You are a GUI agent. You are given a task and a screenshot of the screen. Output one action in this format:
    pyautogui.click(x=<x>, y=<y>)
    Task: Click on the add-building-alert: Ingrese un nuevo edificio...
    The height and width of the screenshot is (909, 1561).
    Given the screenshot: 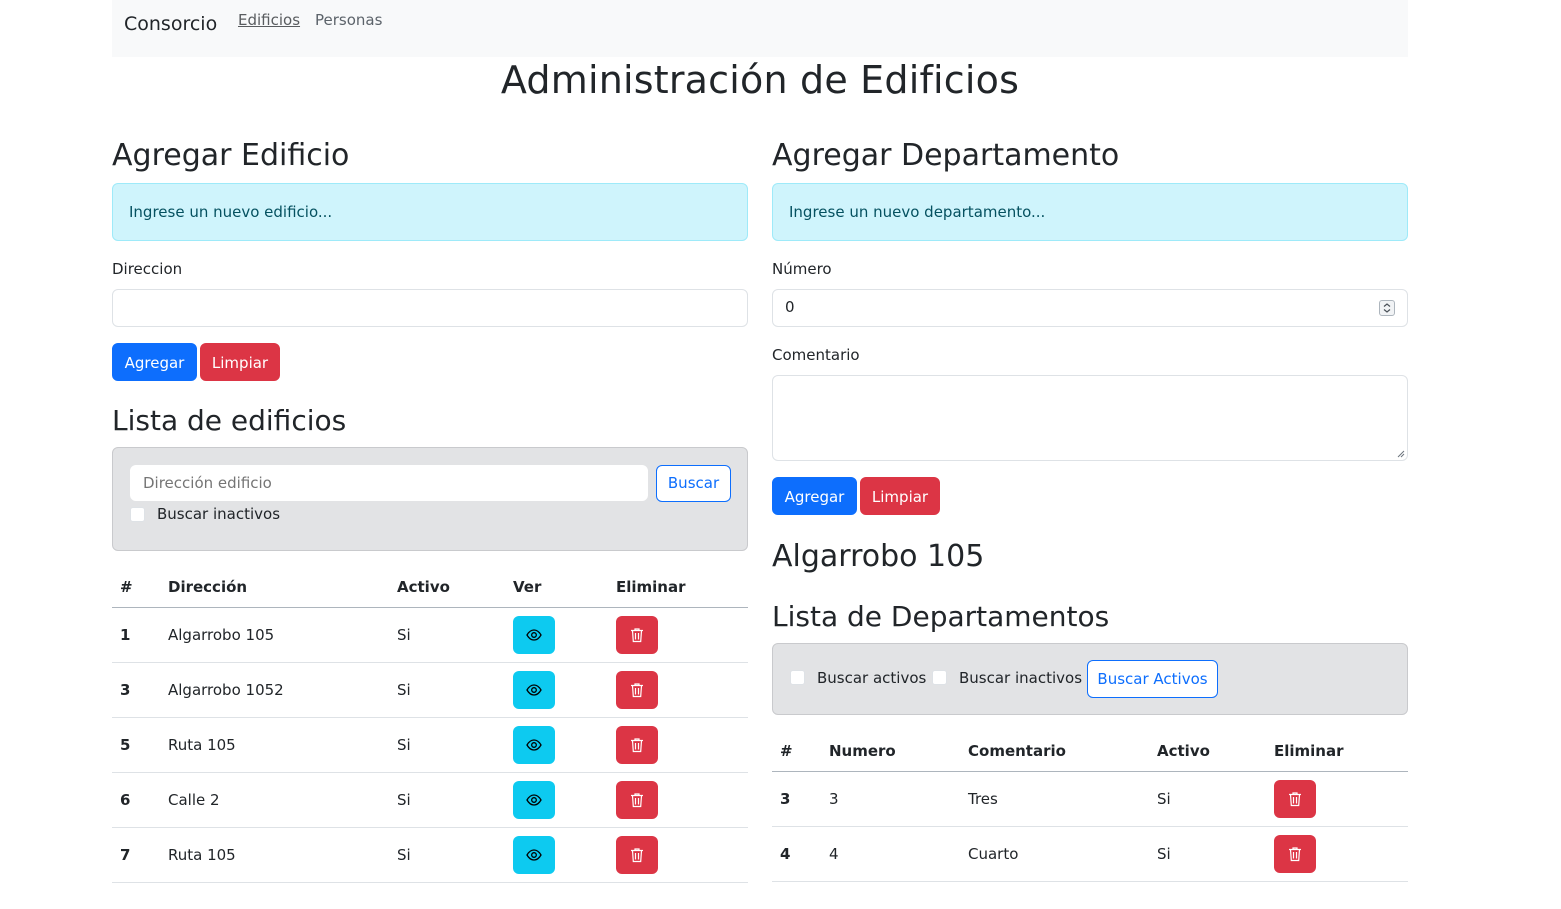 What is the action you would take?
    pyautogui.click(x=430, y=212)
    